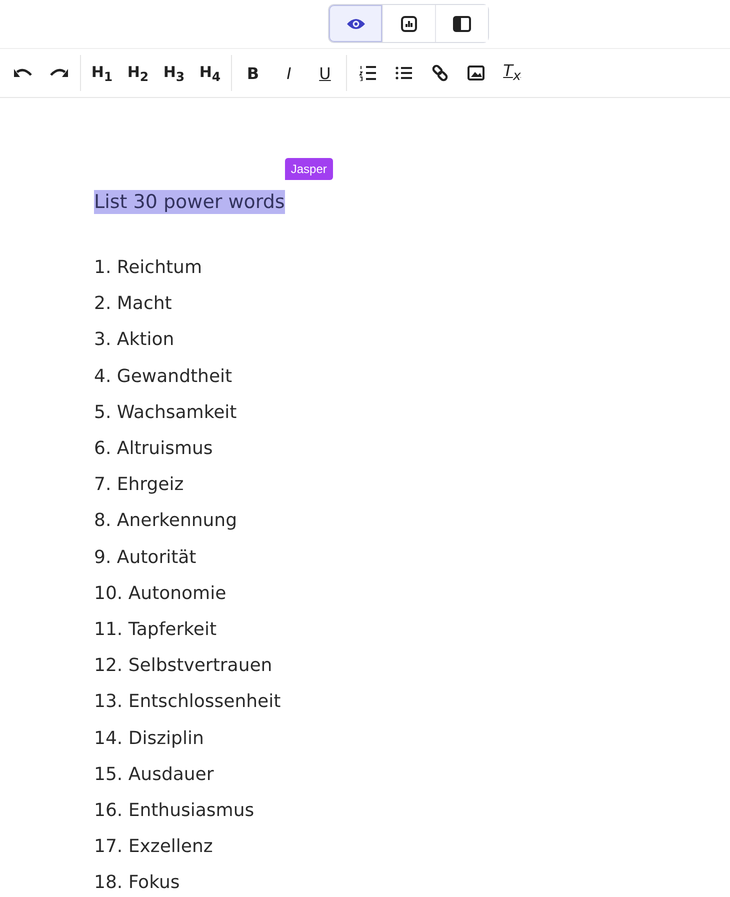  Describe the element at coordinates (188, 702) in the screenshot. I see `list-item: 13. Entschlossenheit` at that location.